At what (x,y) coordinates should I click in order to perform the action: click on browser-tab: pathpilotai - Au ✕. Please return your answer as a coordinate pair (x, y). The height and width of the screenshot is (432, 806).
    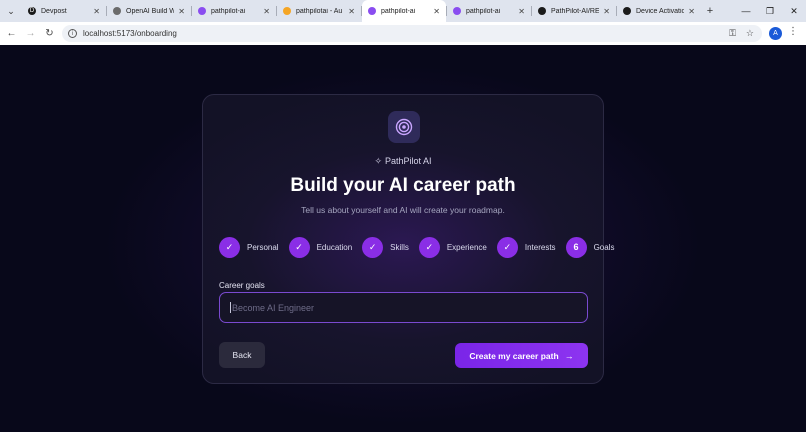
    Looking at the image, I should click on (319, 11).